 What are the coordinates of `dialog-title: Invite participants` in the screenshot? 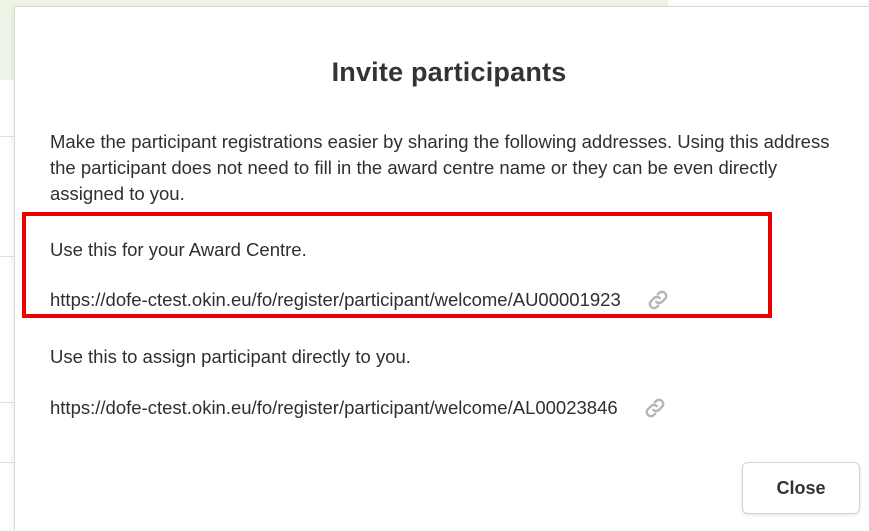 It's located at (449, 72).